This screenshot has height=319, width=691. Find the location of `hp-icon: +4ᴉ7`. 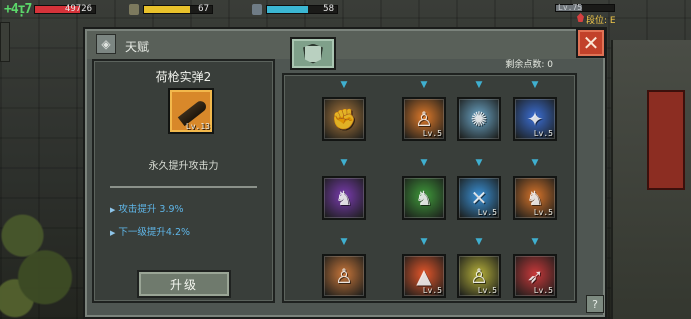

hp-icon: +4ᴉ7 is located at coordinates (18, 9).